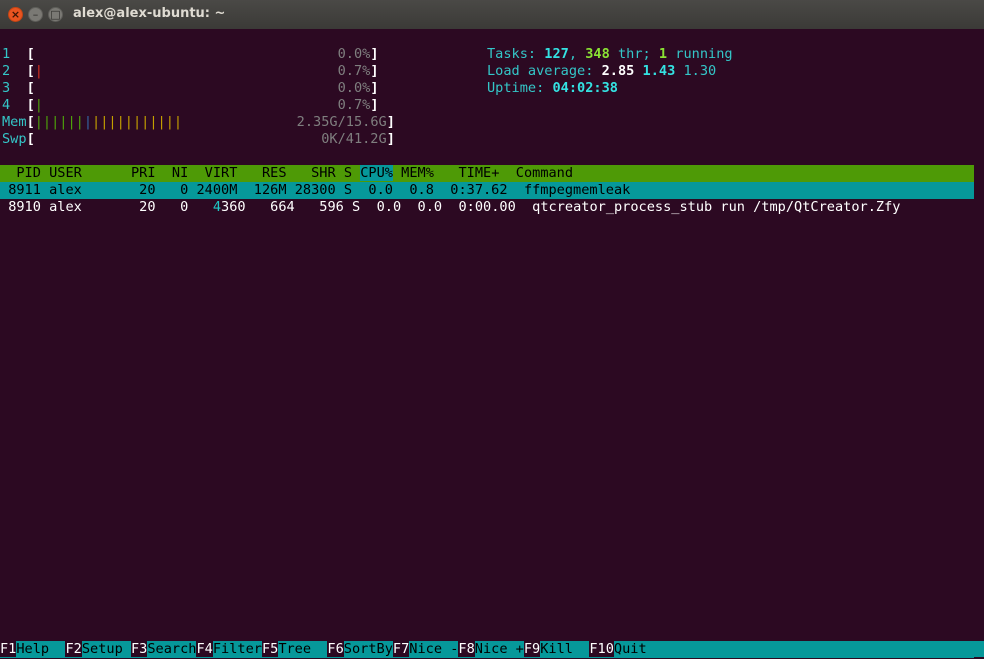  I want to click on f7-nice-minus-button: F7Nice -, so click(425, 649).